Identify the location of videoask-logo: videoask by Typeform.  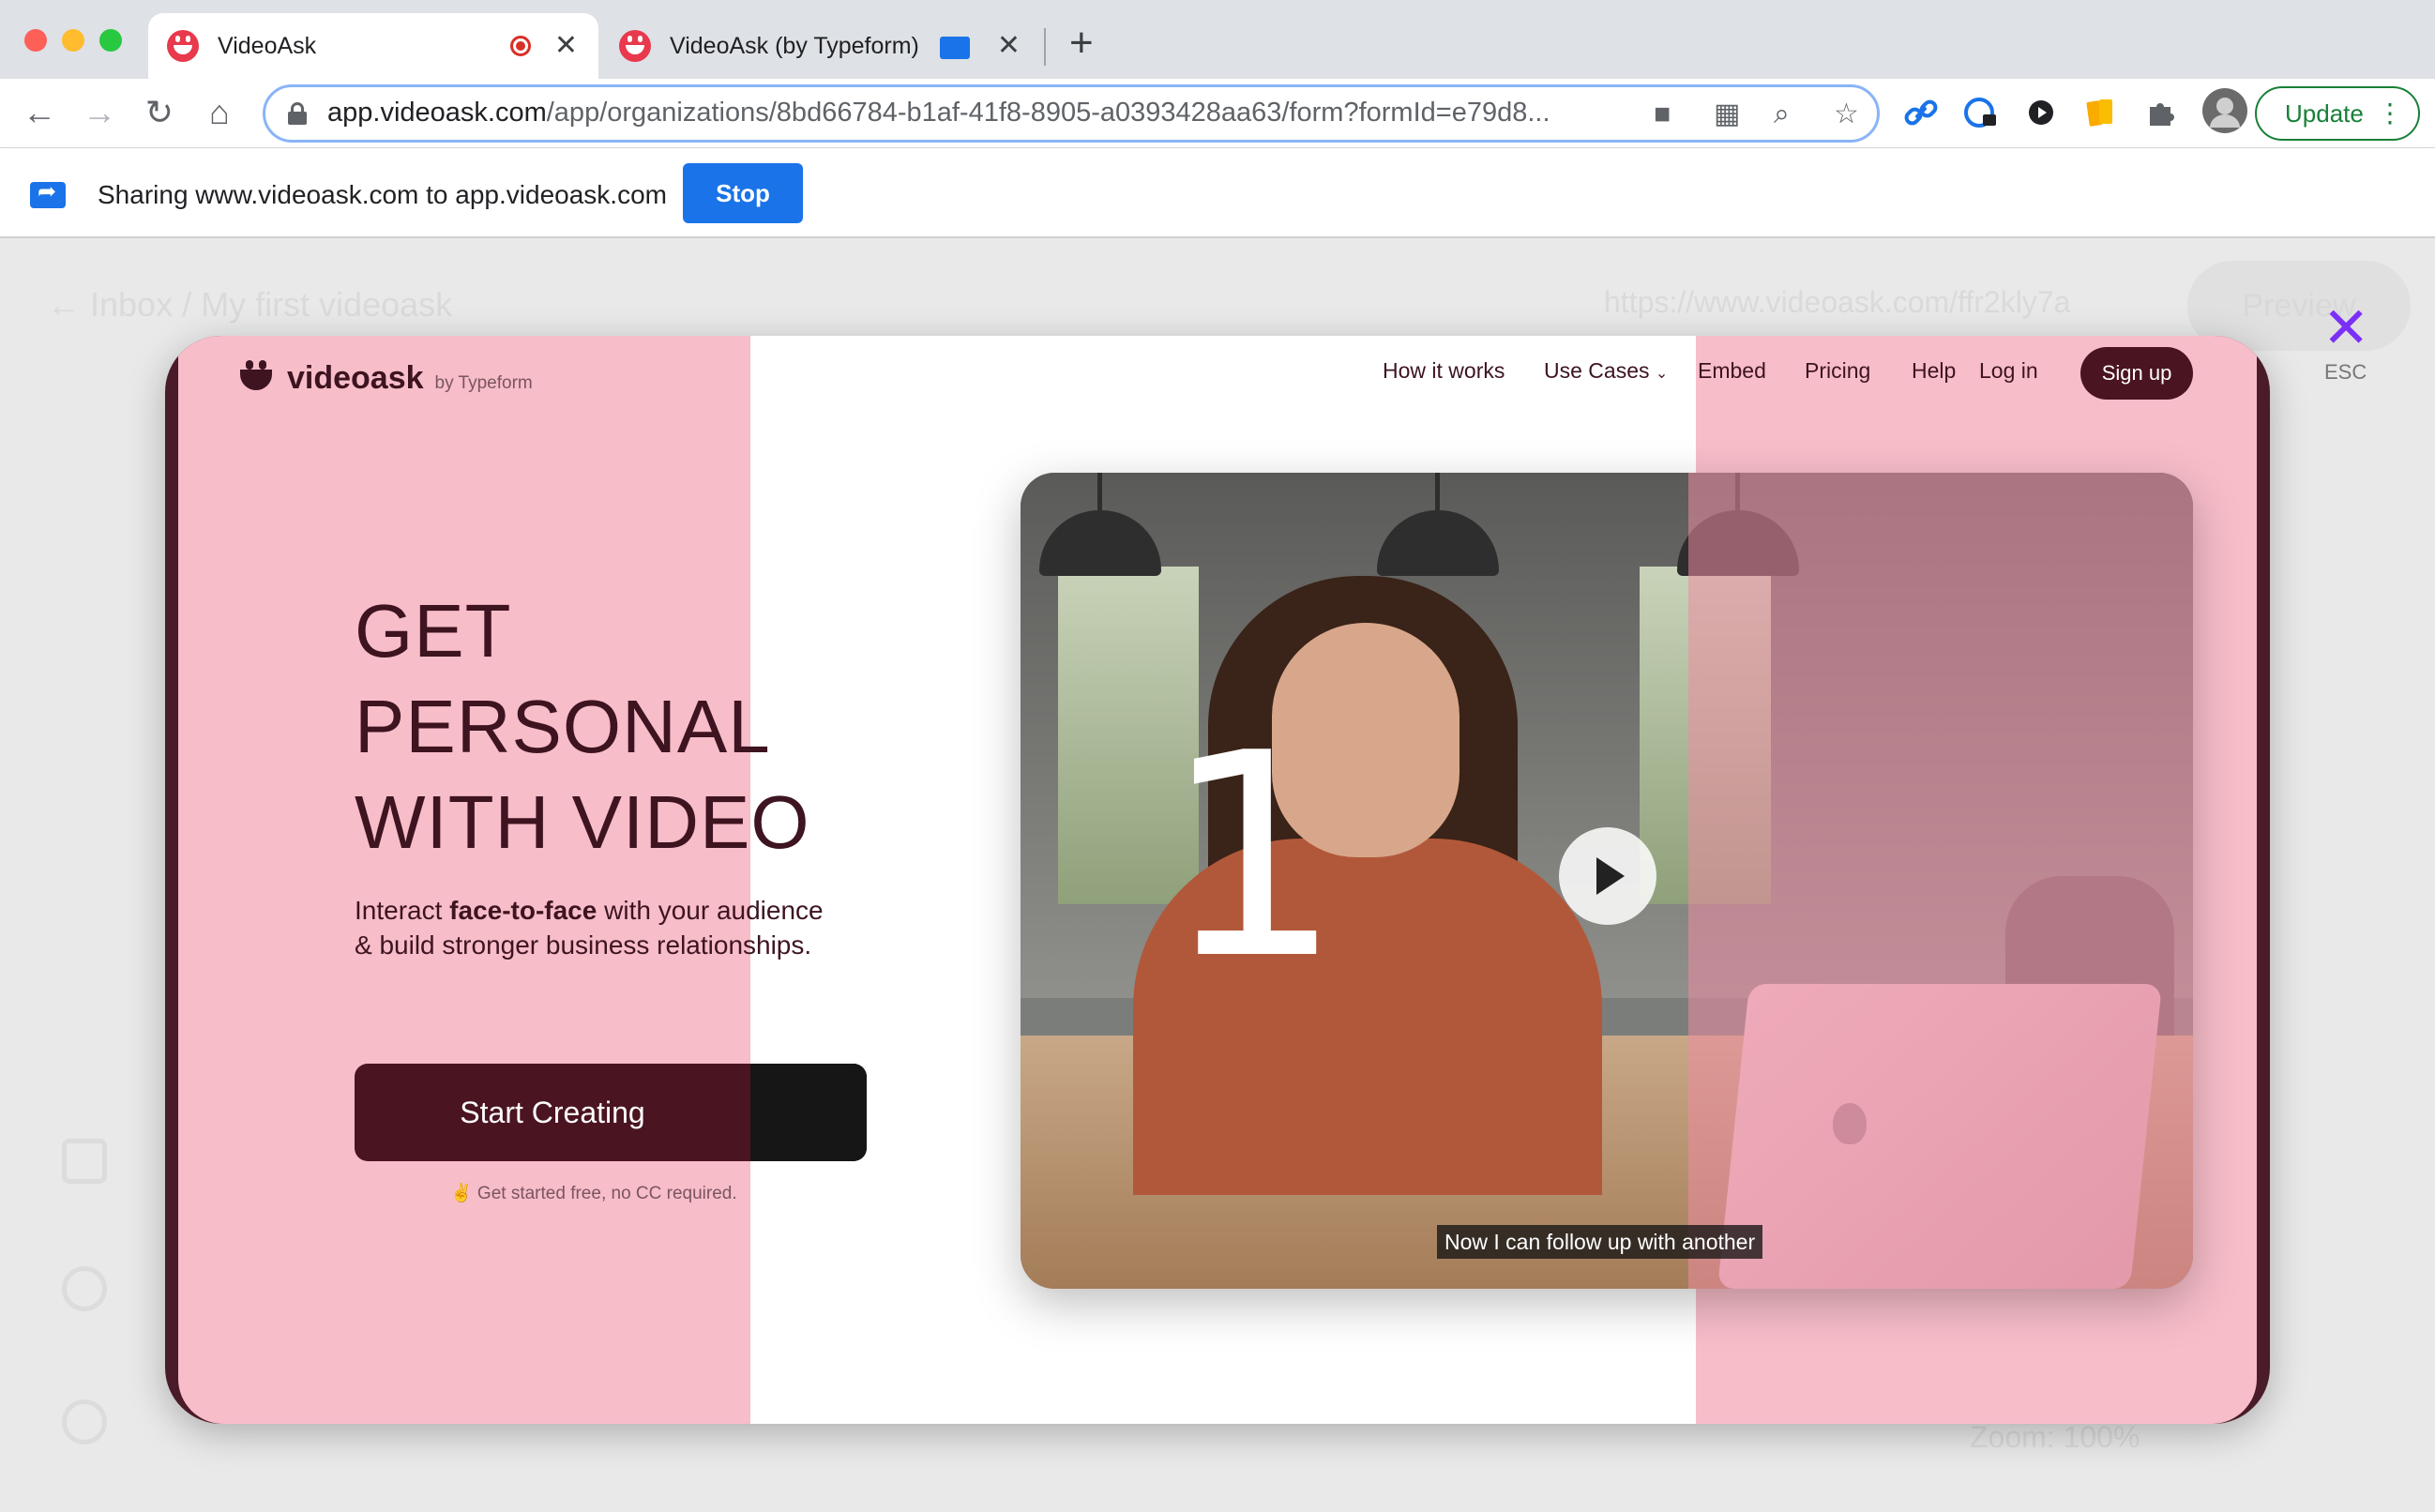
(385, 376).